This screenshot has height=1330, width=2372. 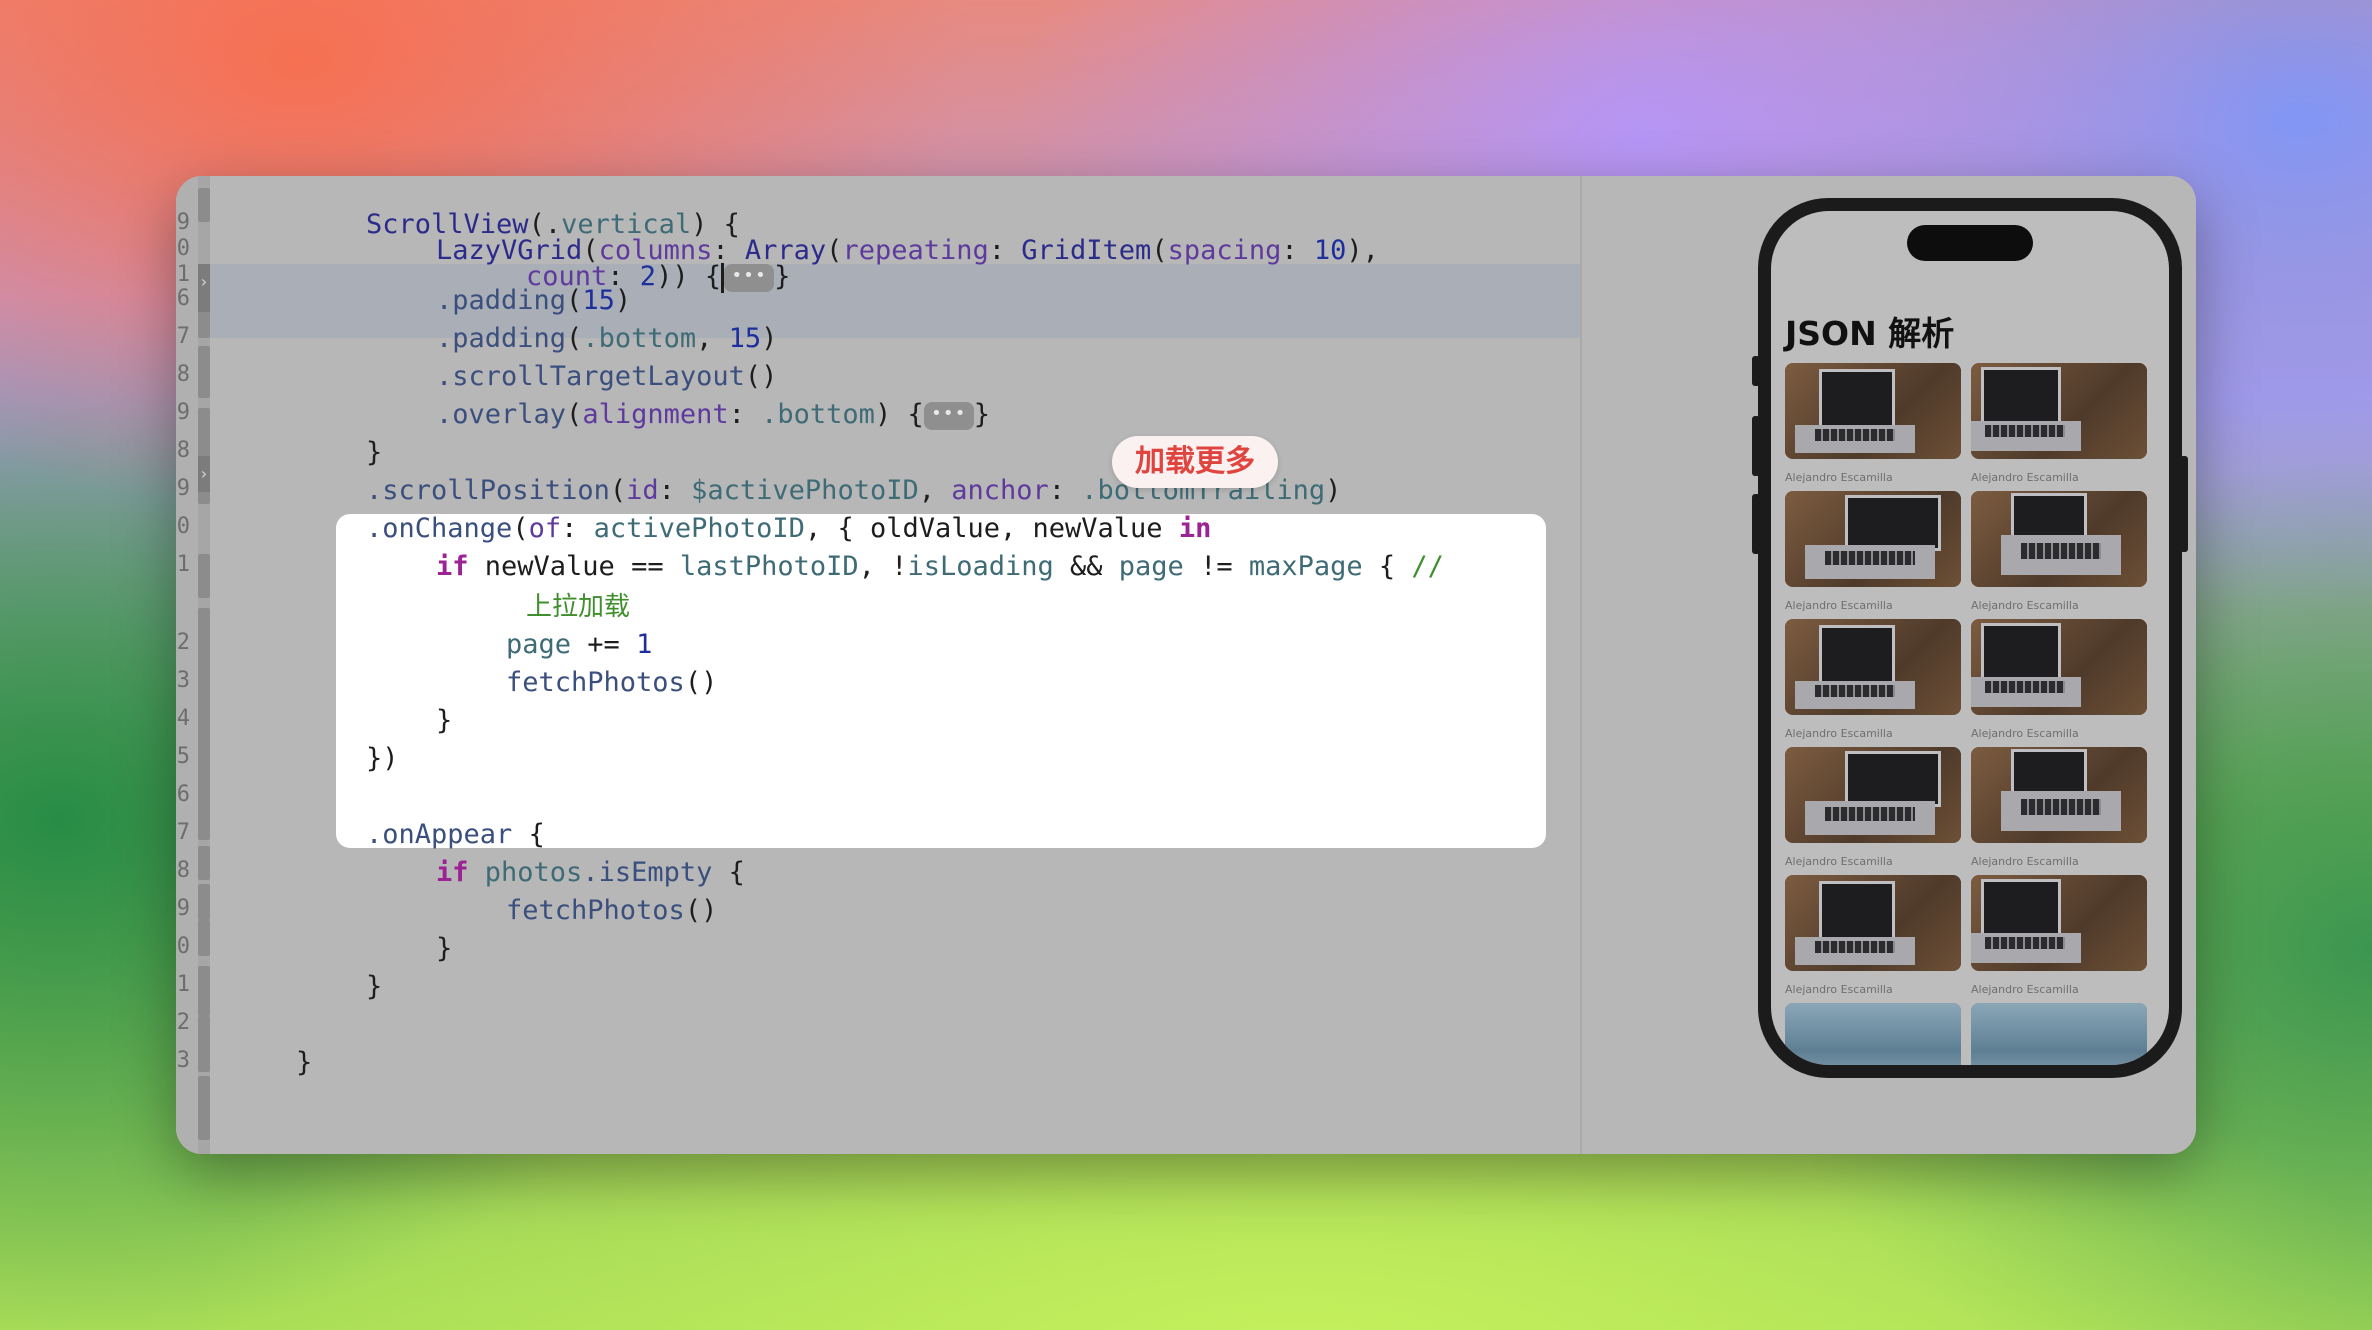 I want to click on code-comment: //, so click(x=1427, y=566).